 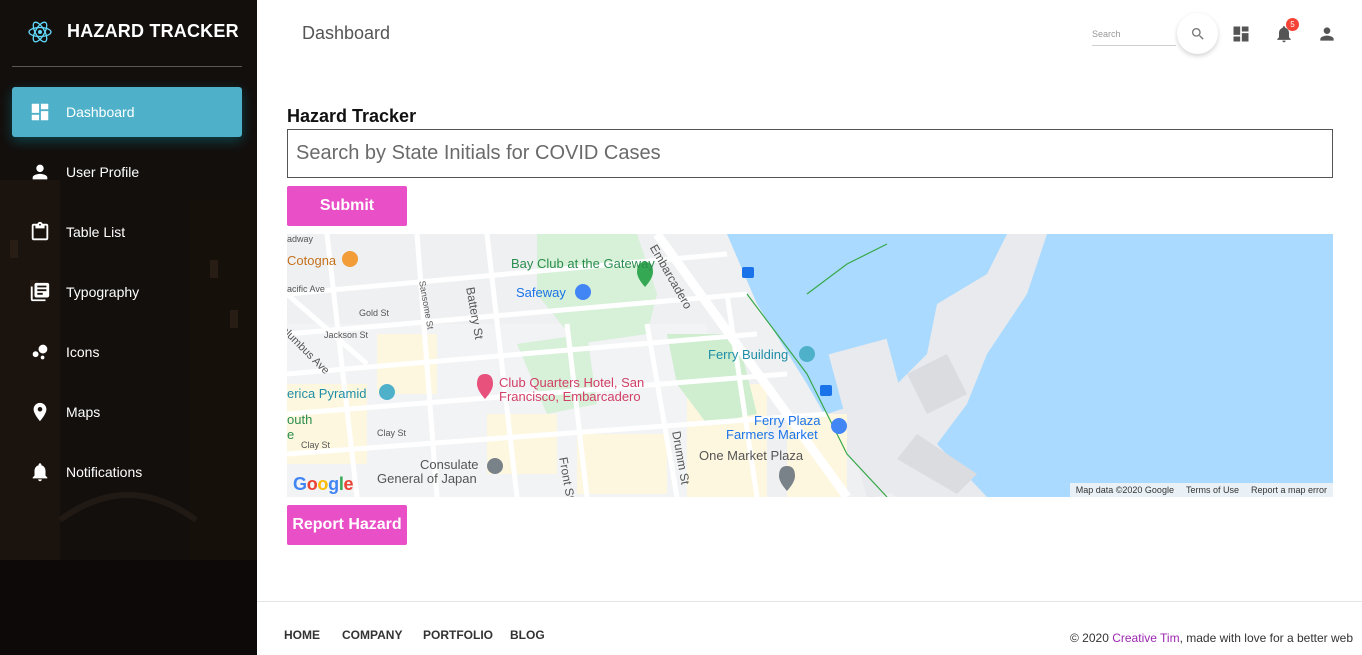 What do you see at coordinates (96, 232) in the screenshot?
I see `sidebar-item-label: Table List` at bounding box center [96, 232].